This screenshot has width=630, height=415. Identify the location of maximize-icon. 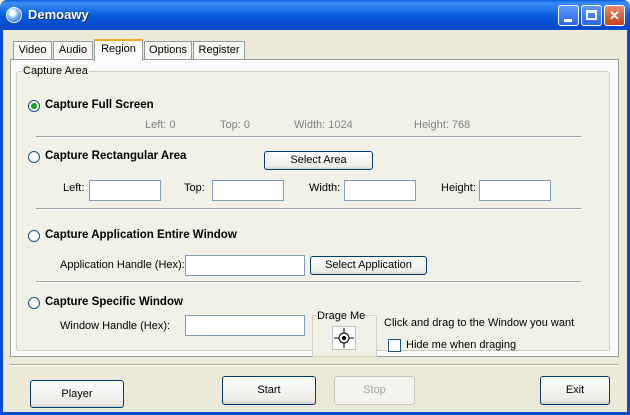
(591, 15).